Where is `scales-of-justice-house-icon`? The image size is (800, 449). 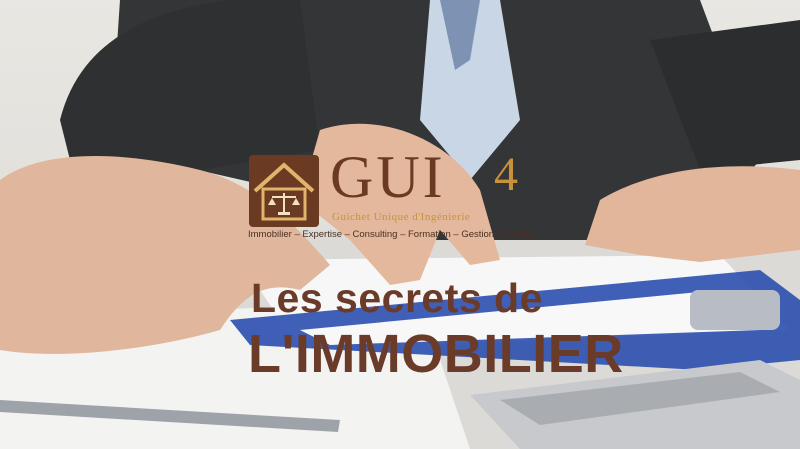 scales-of-justice-house-icon is located at coordinates (284, 191).